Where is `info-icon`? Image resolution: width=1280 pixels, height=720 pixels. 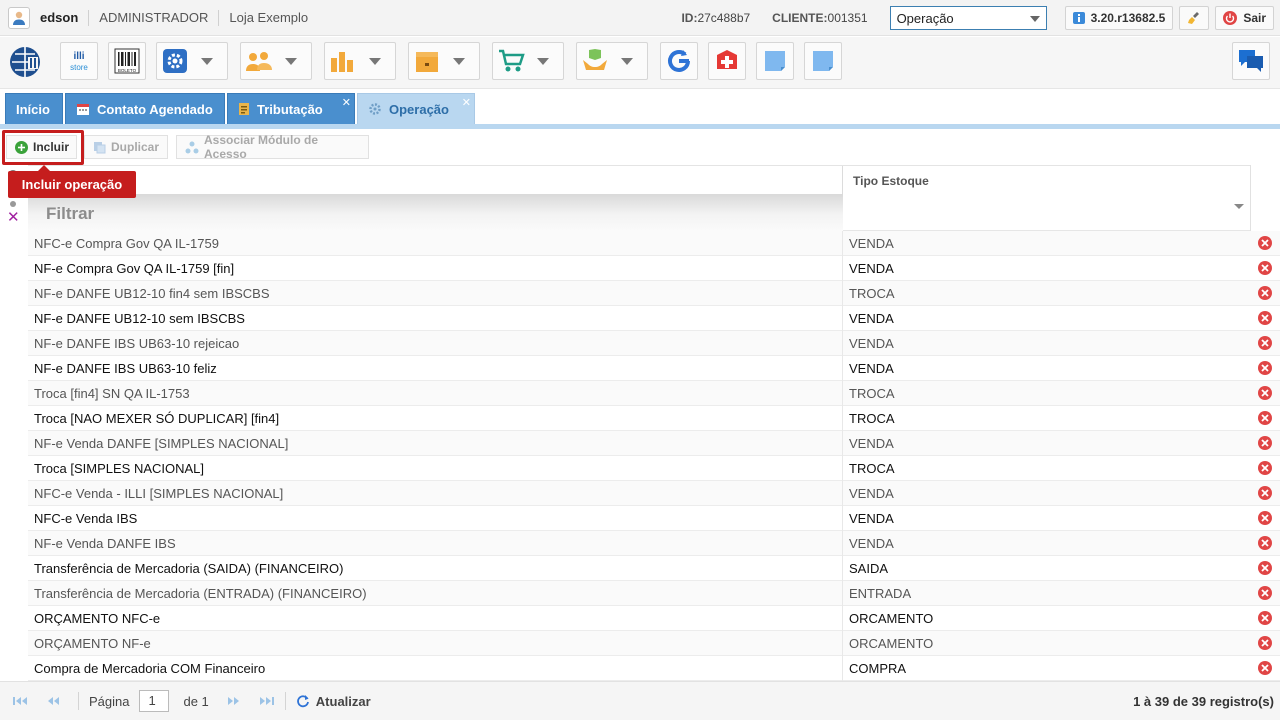 info-icon is located at coordinates (1078, 18).